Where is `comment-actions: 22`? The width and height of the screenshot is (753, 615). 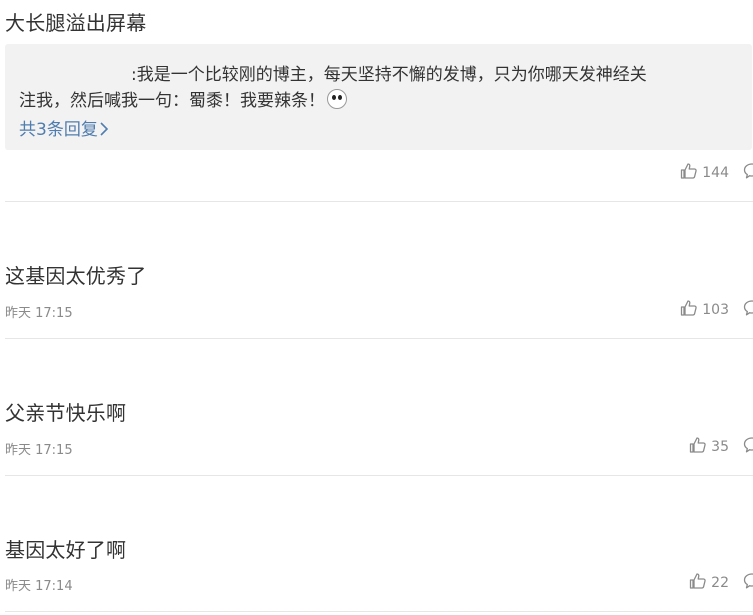
comment-actions: 22 is located at coordinates (721, 583).